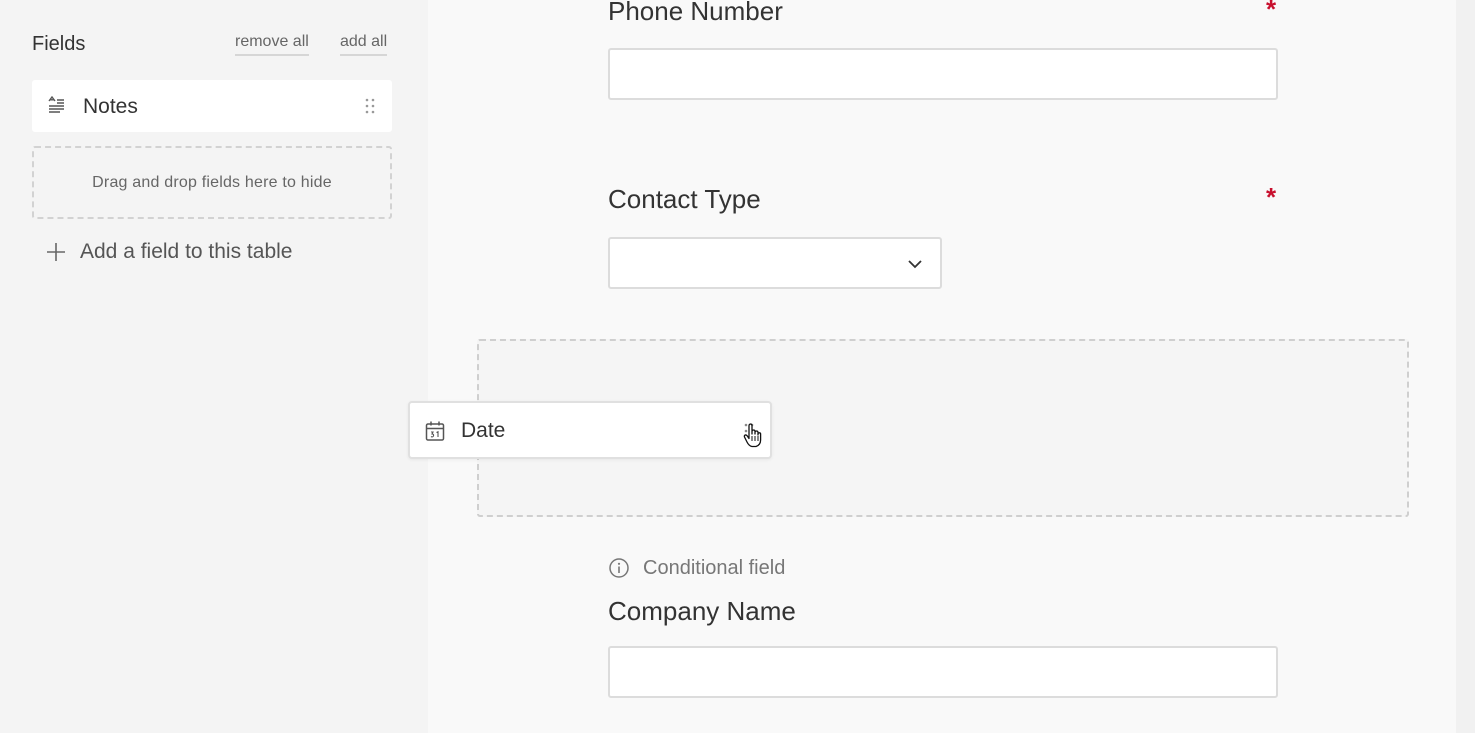 The width and height of the screenshot is (1475, 733). I want to click on hide-zone-text: Drag and drop fields here to hide, so click(212, 182).